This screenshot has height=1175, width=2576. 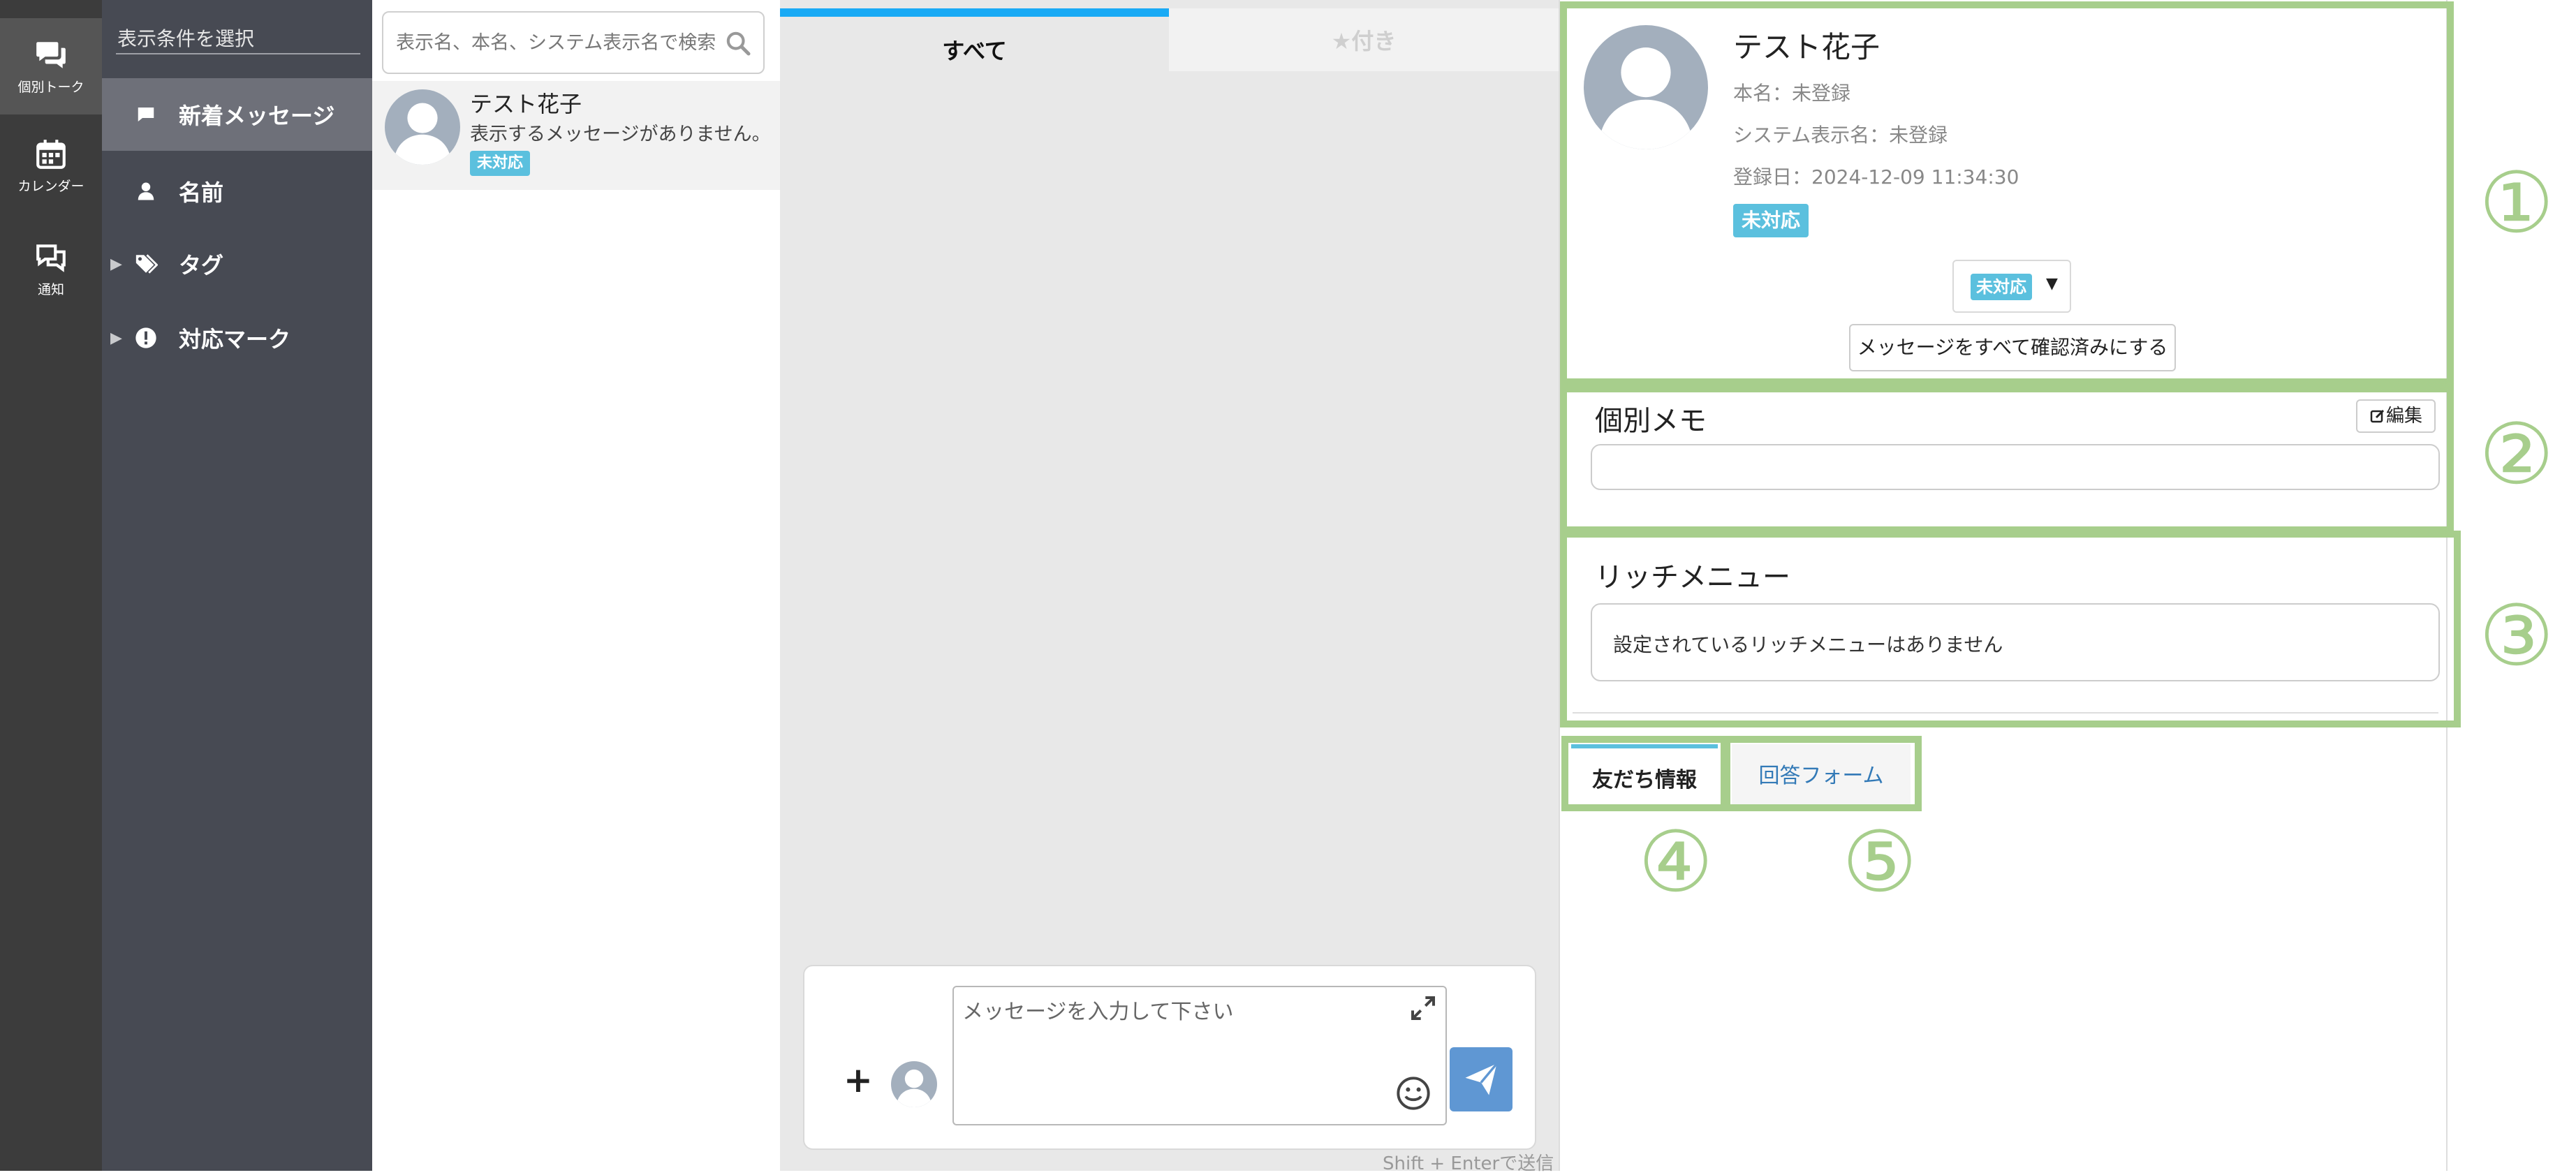 I want to click on tab-label: すべて, so click(x=974, y=51).